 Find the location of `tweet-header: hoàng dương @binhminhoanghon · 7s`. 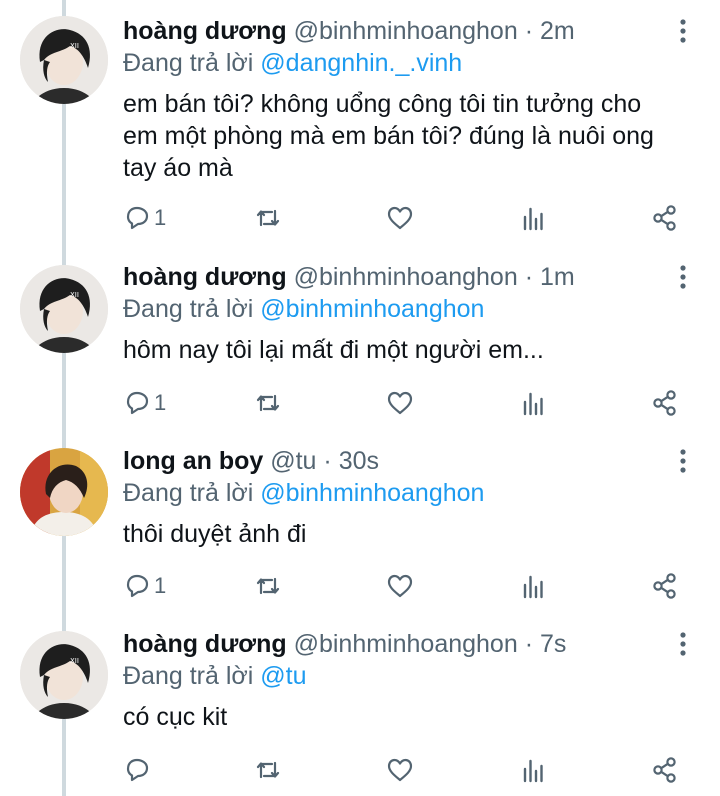

tweet-header: hoàng dương @binhminhoanghon · 7s is located at coordinates (344, 644).